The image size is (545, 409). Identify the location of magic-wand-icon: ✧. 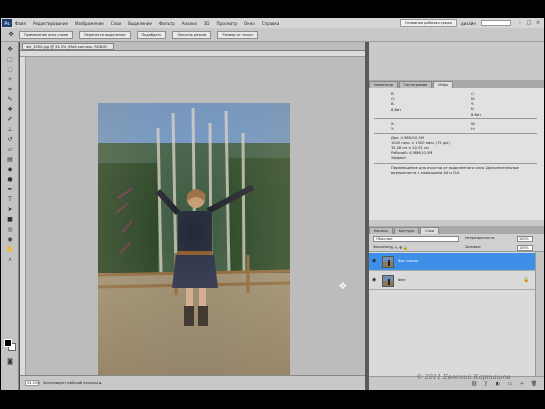
(10, 79).